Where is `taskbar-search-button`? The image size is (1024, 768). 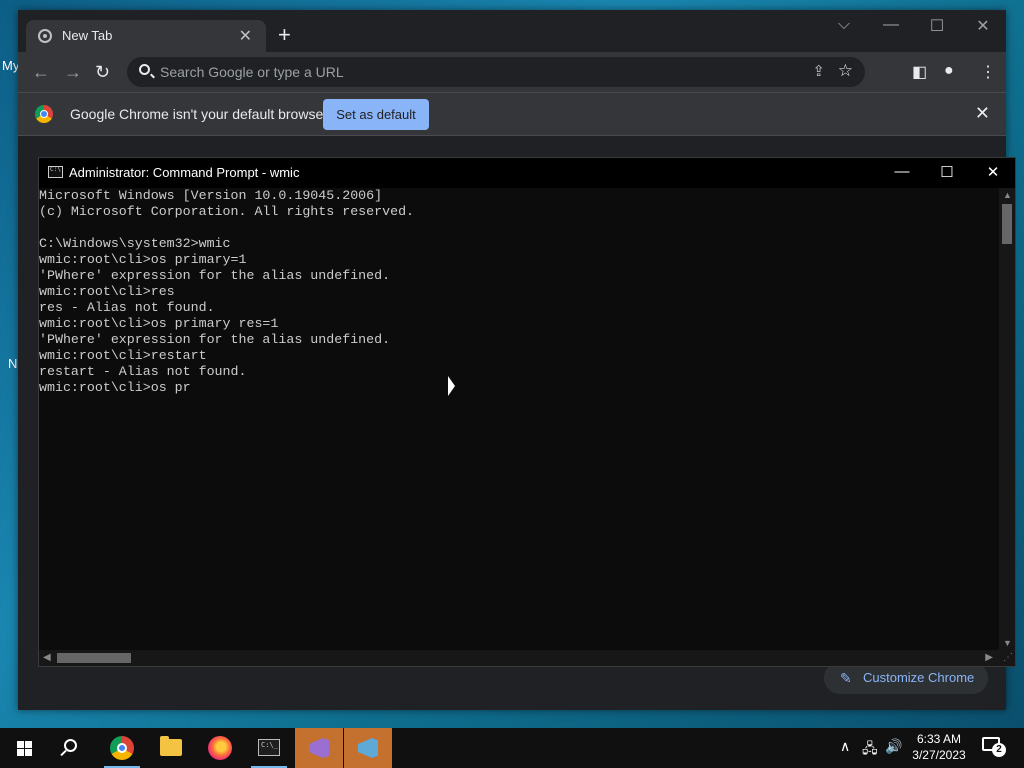
taskbar-search-button is located at coordinates (72, 748).